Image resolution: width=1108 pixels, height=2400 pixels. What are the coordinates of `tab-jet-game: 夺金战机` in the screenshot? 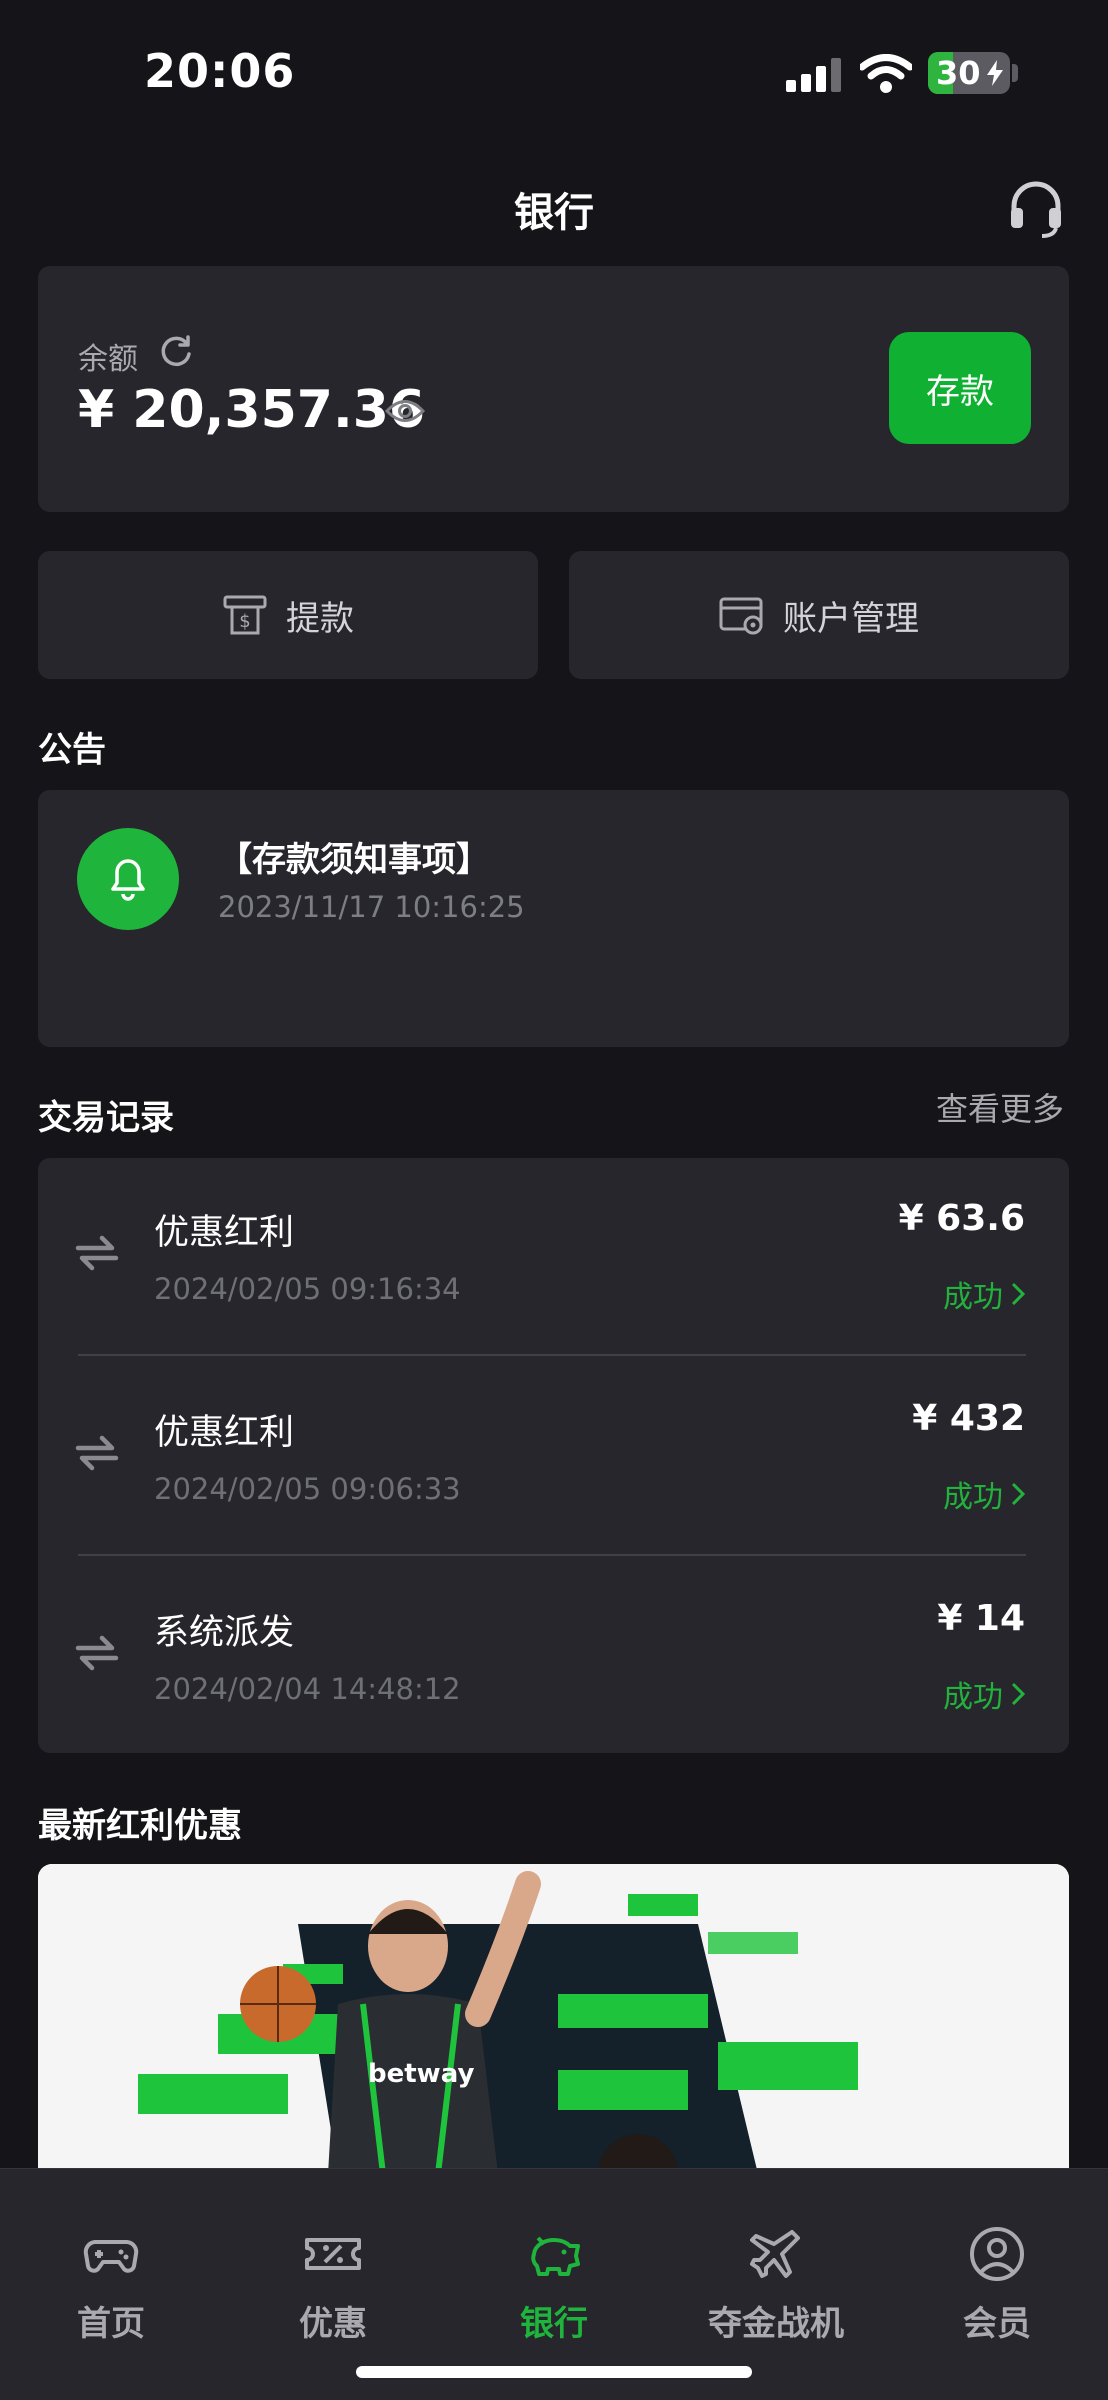 It's located at (776, 2284).